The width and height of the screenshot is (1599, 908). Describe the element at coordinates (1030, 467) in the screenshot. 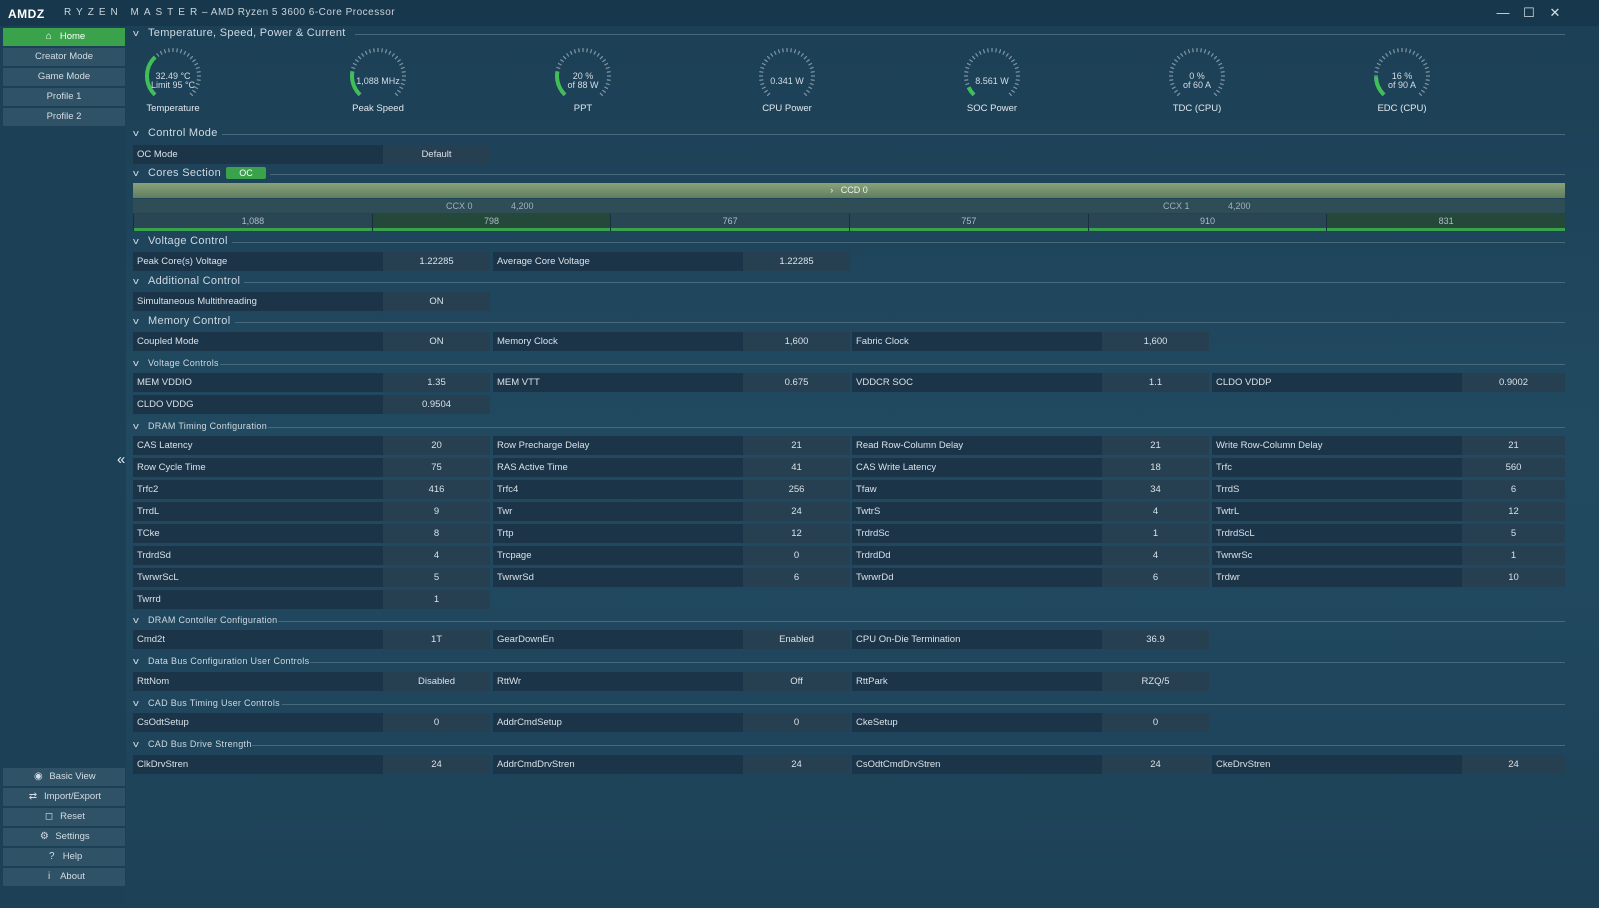

I see `setting-field: CAS Write Latency 18` at that location.